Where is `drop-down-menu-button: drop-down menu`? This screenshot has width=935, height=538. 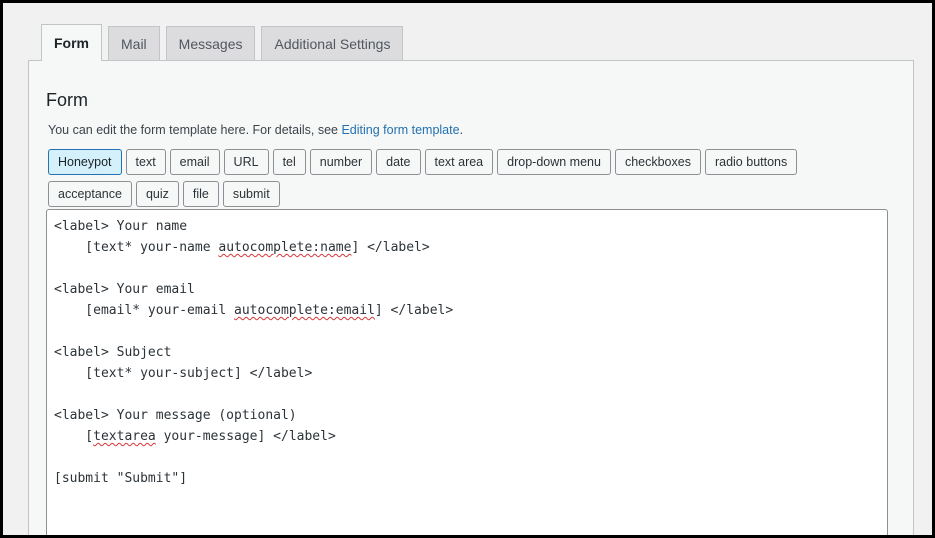
drop-down-menu-button: drop-down menu is located at coordinates (554, 162).